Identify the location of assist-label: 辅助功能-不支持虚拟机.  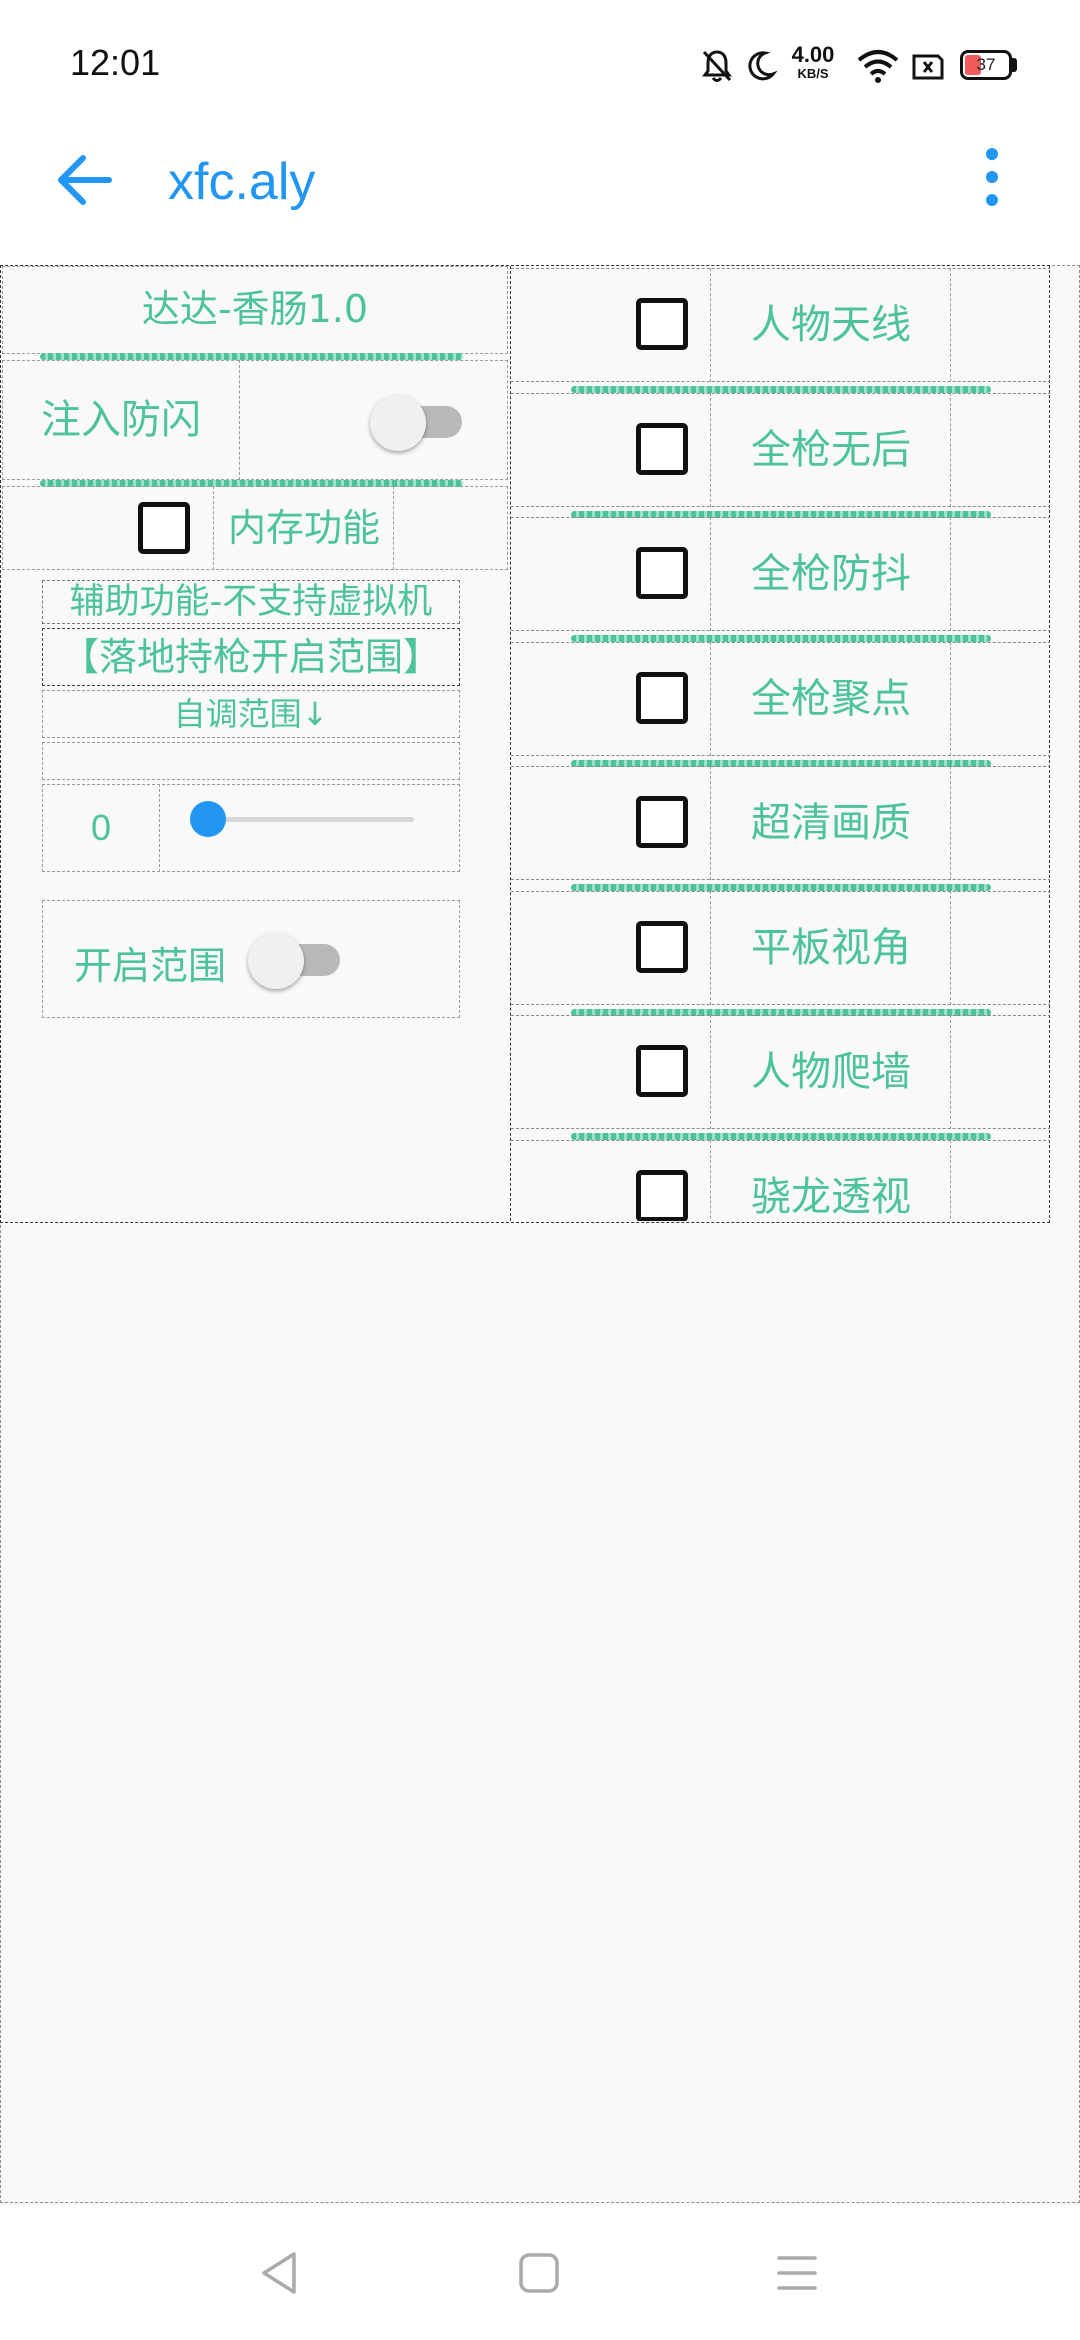
(251, 602).